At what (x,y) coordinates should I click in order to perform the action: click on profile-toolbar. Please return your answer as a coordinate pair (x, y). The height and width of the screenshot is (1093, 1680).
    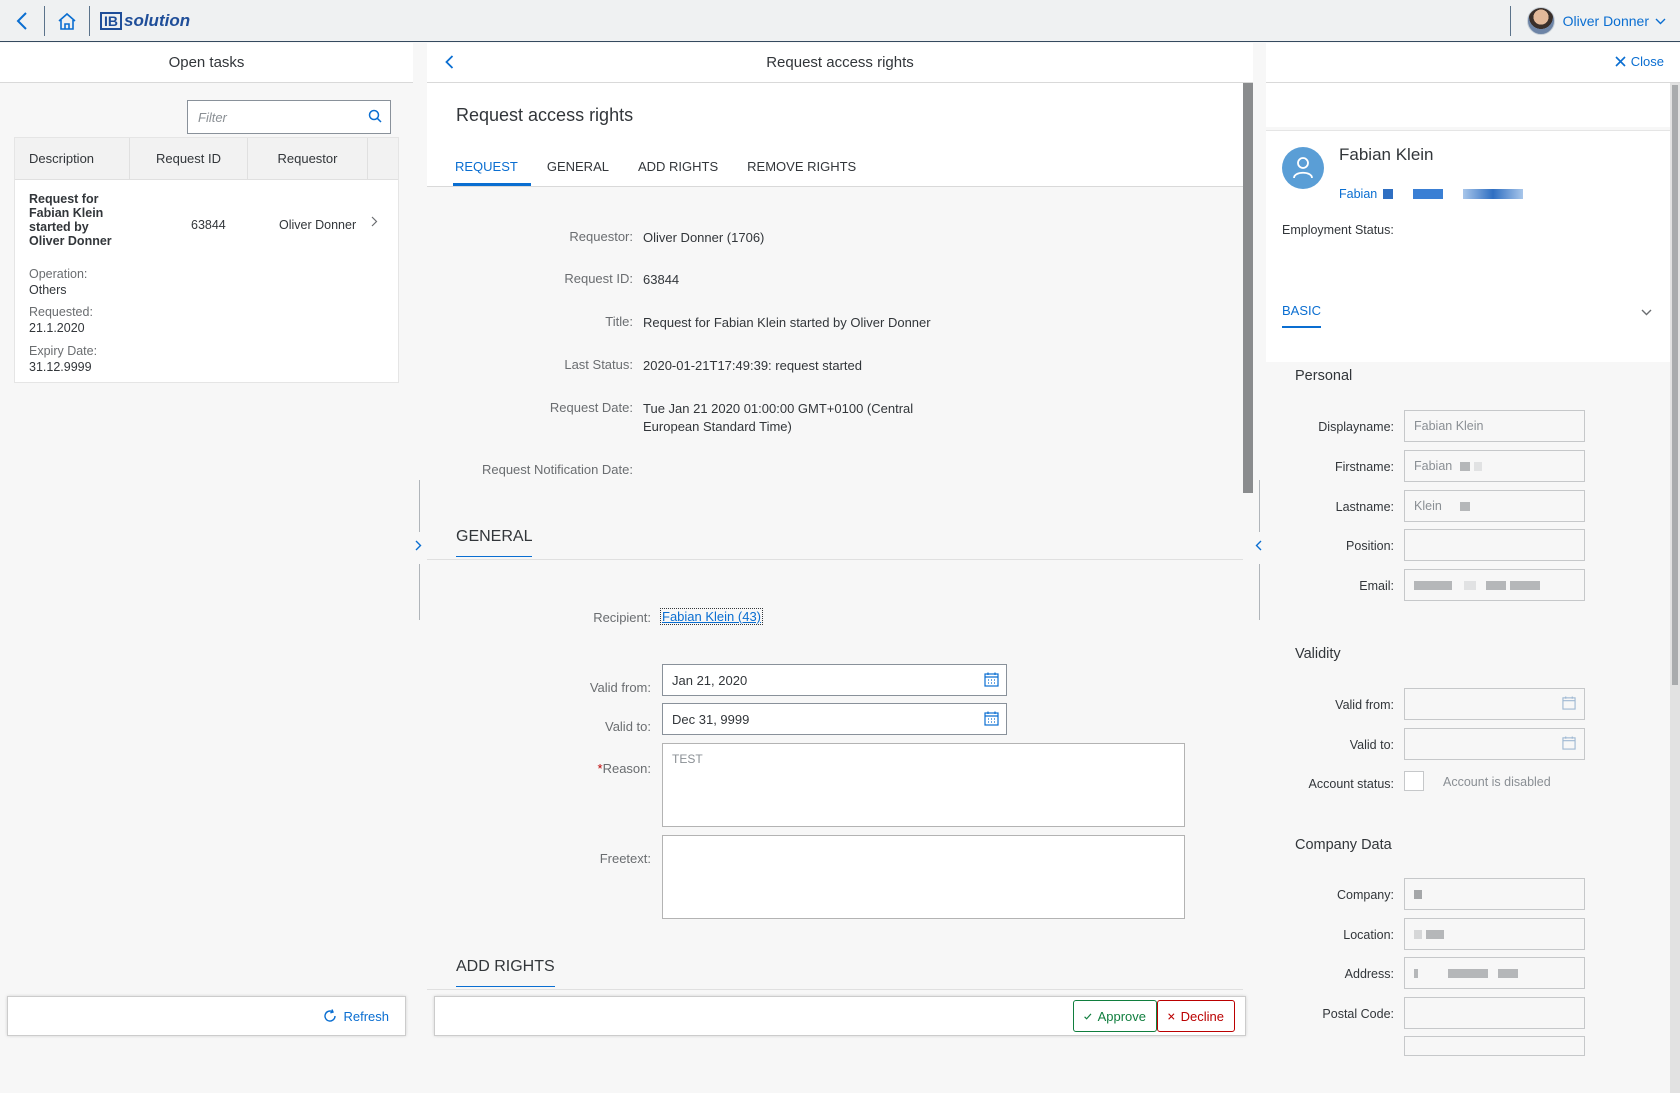
    Looking at the image, I should click on (1468, 105).